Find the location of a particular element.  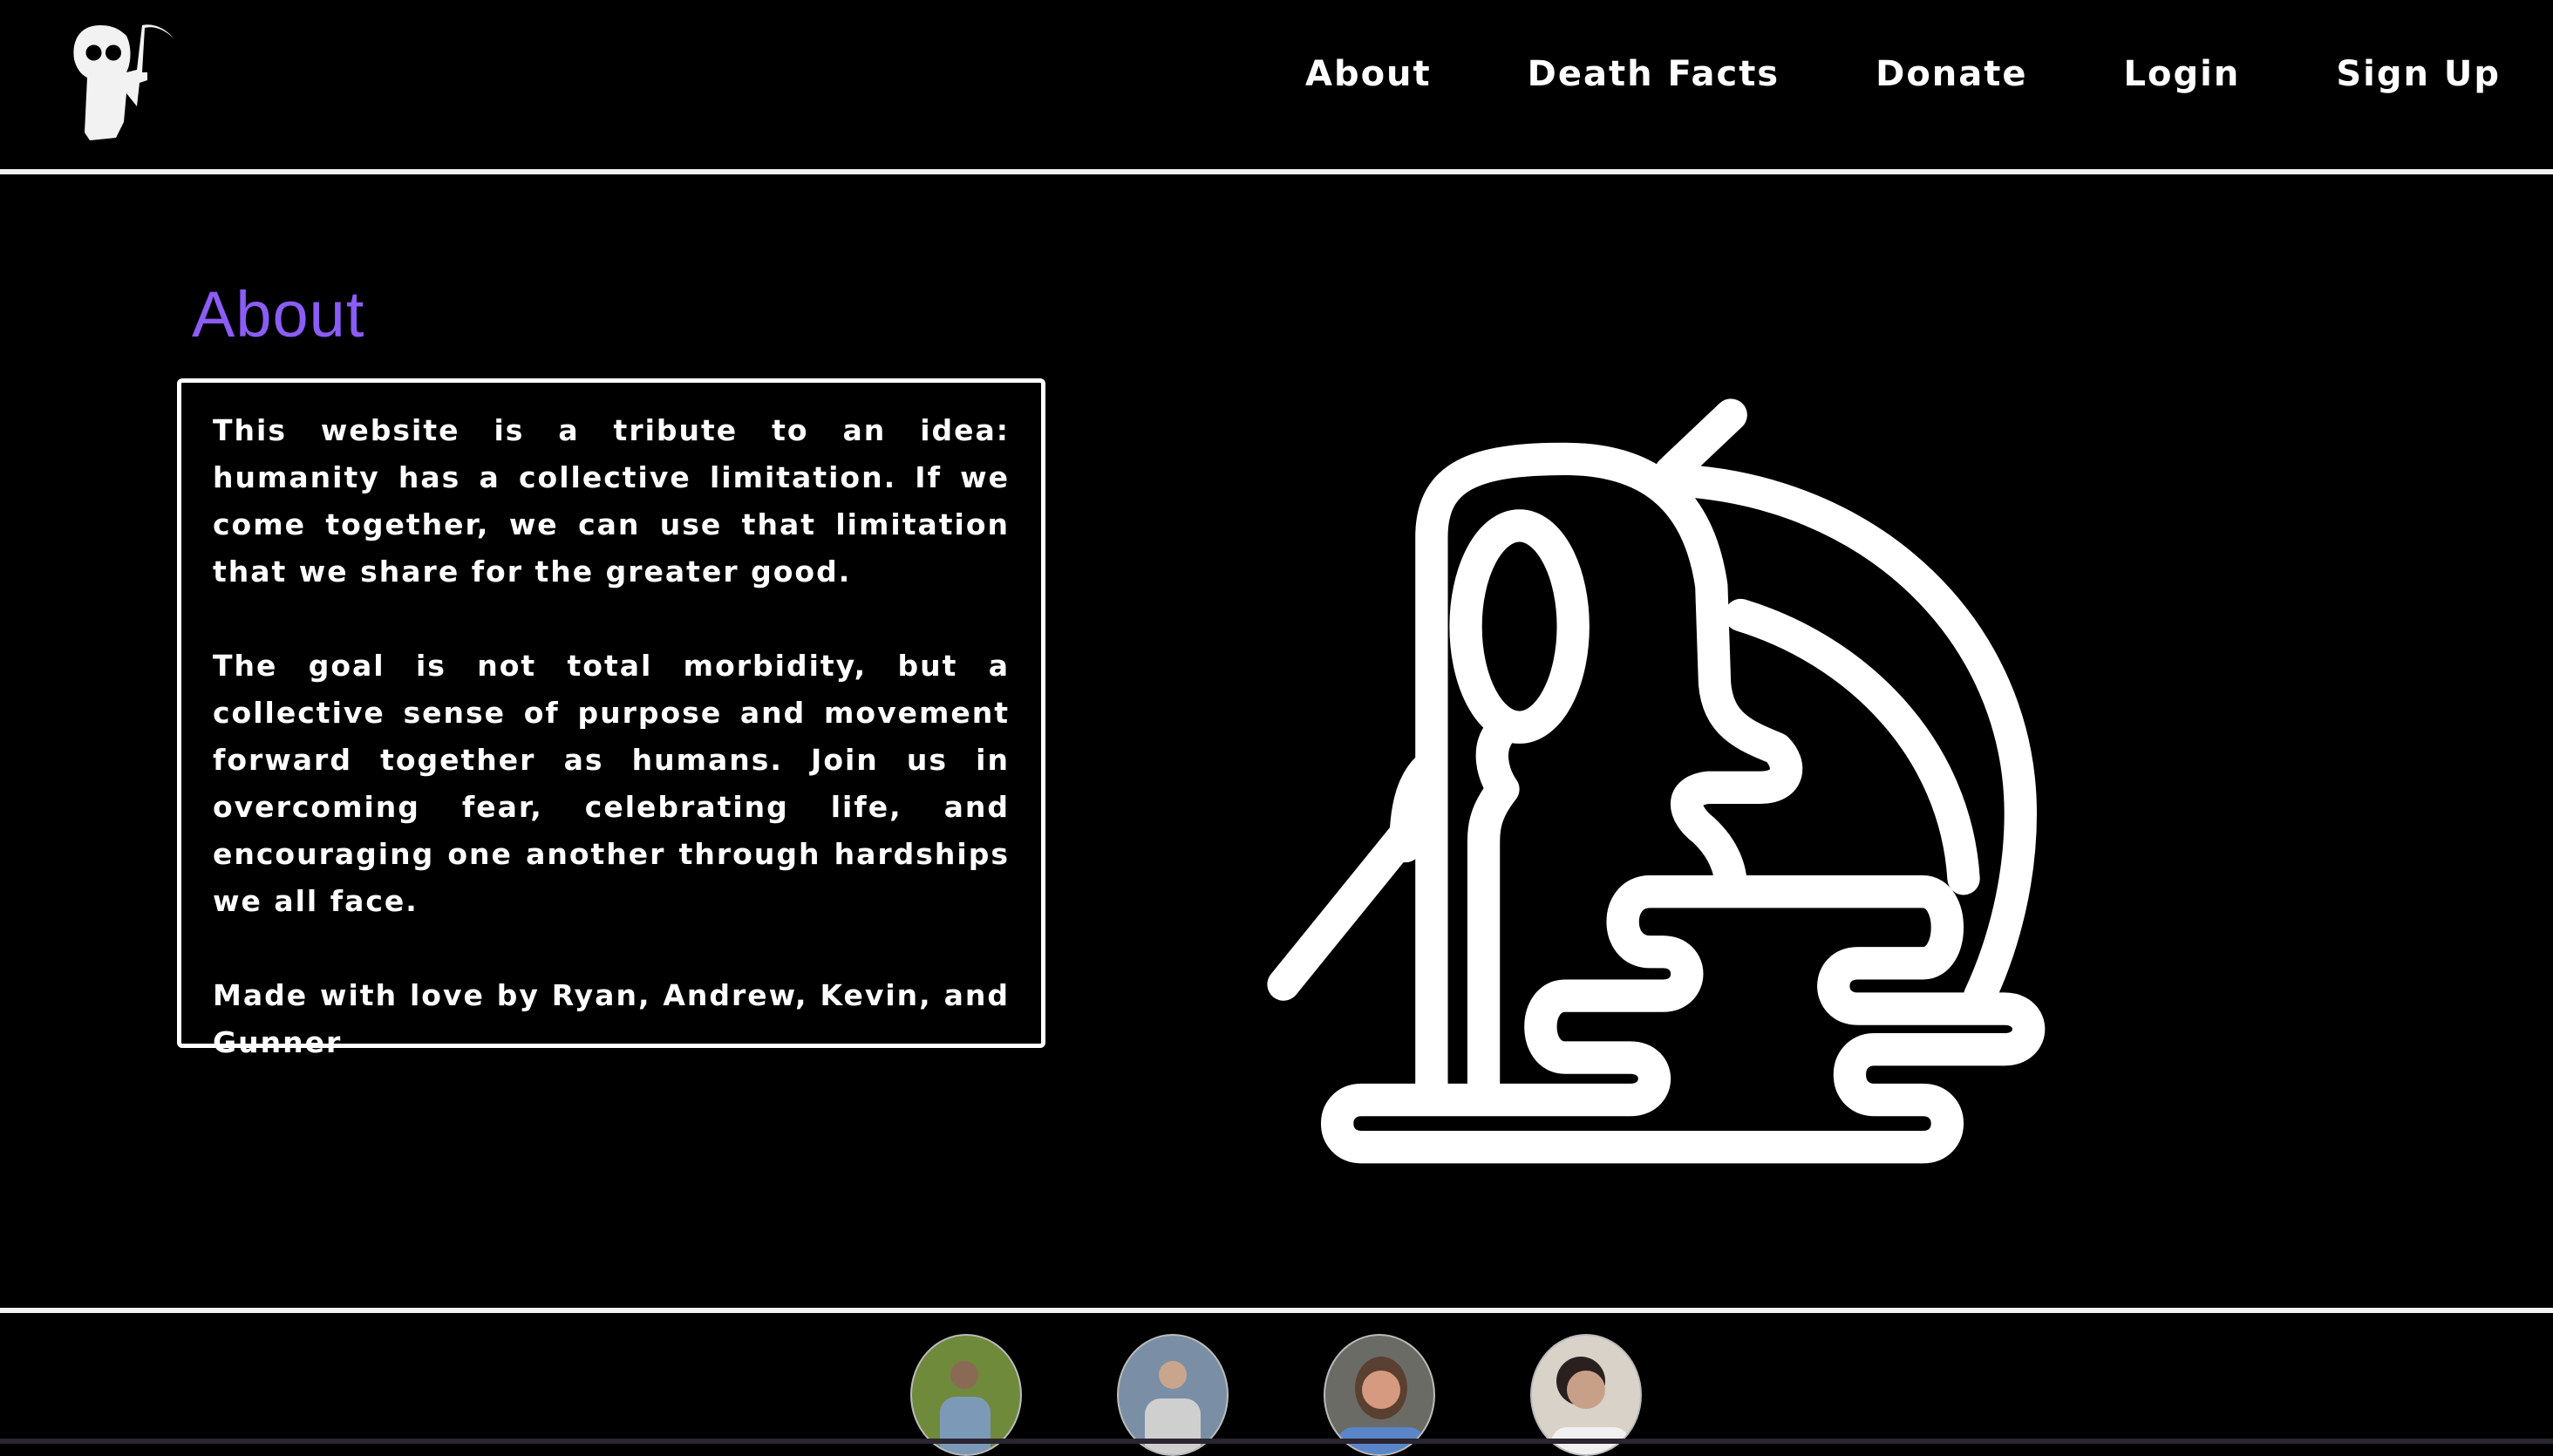

nav-sign-up: Sign Up is located at coordinates (2418, 74).